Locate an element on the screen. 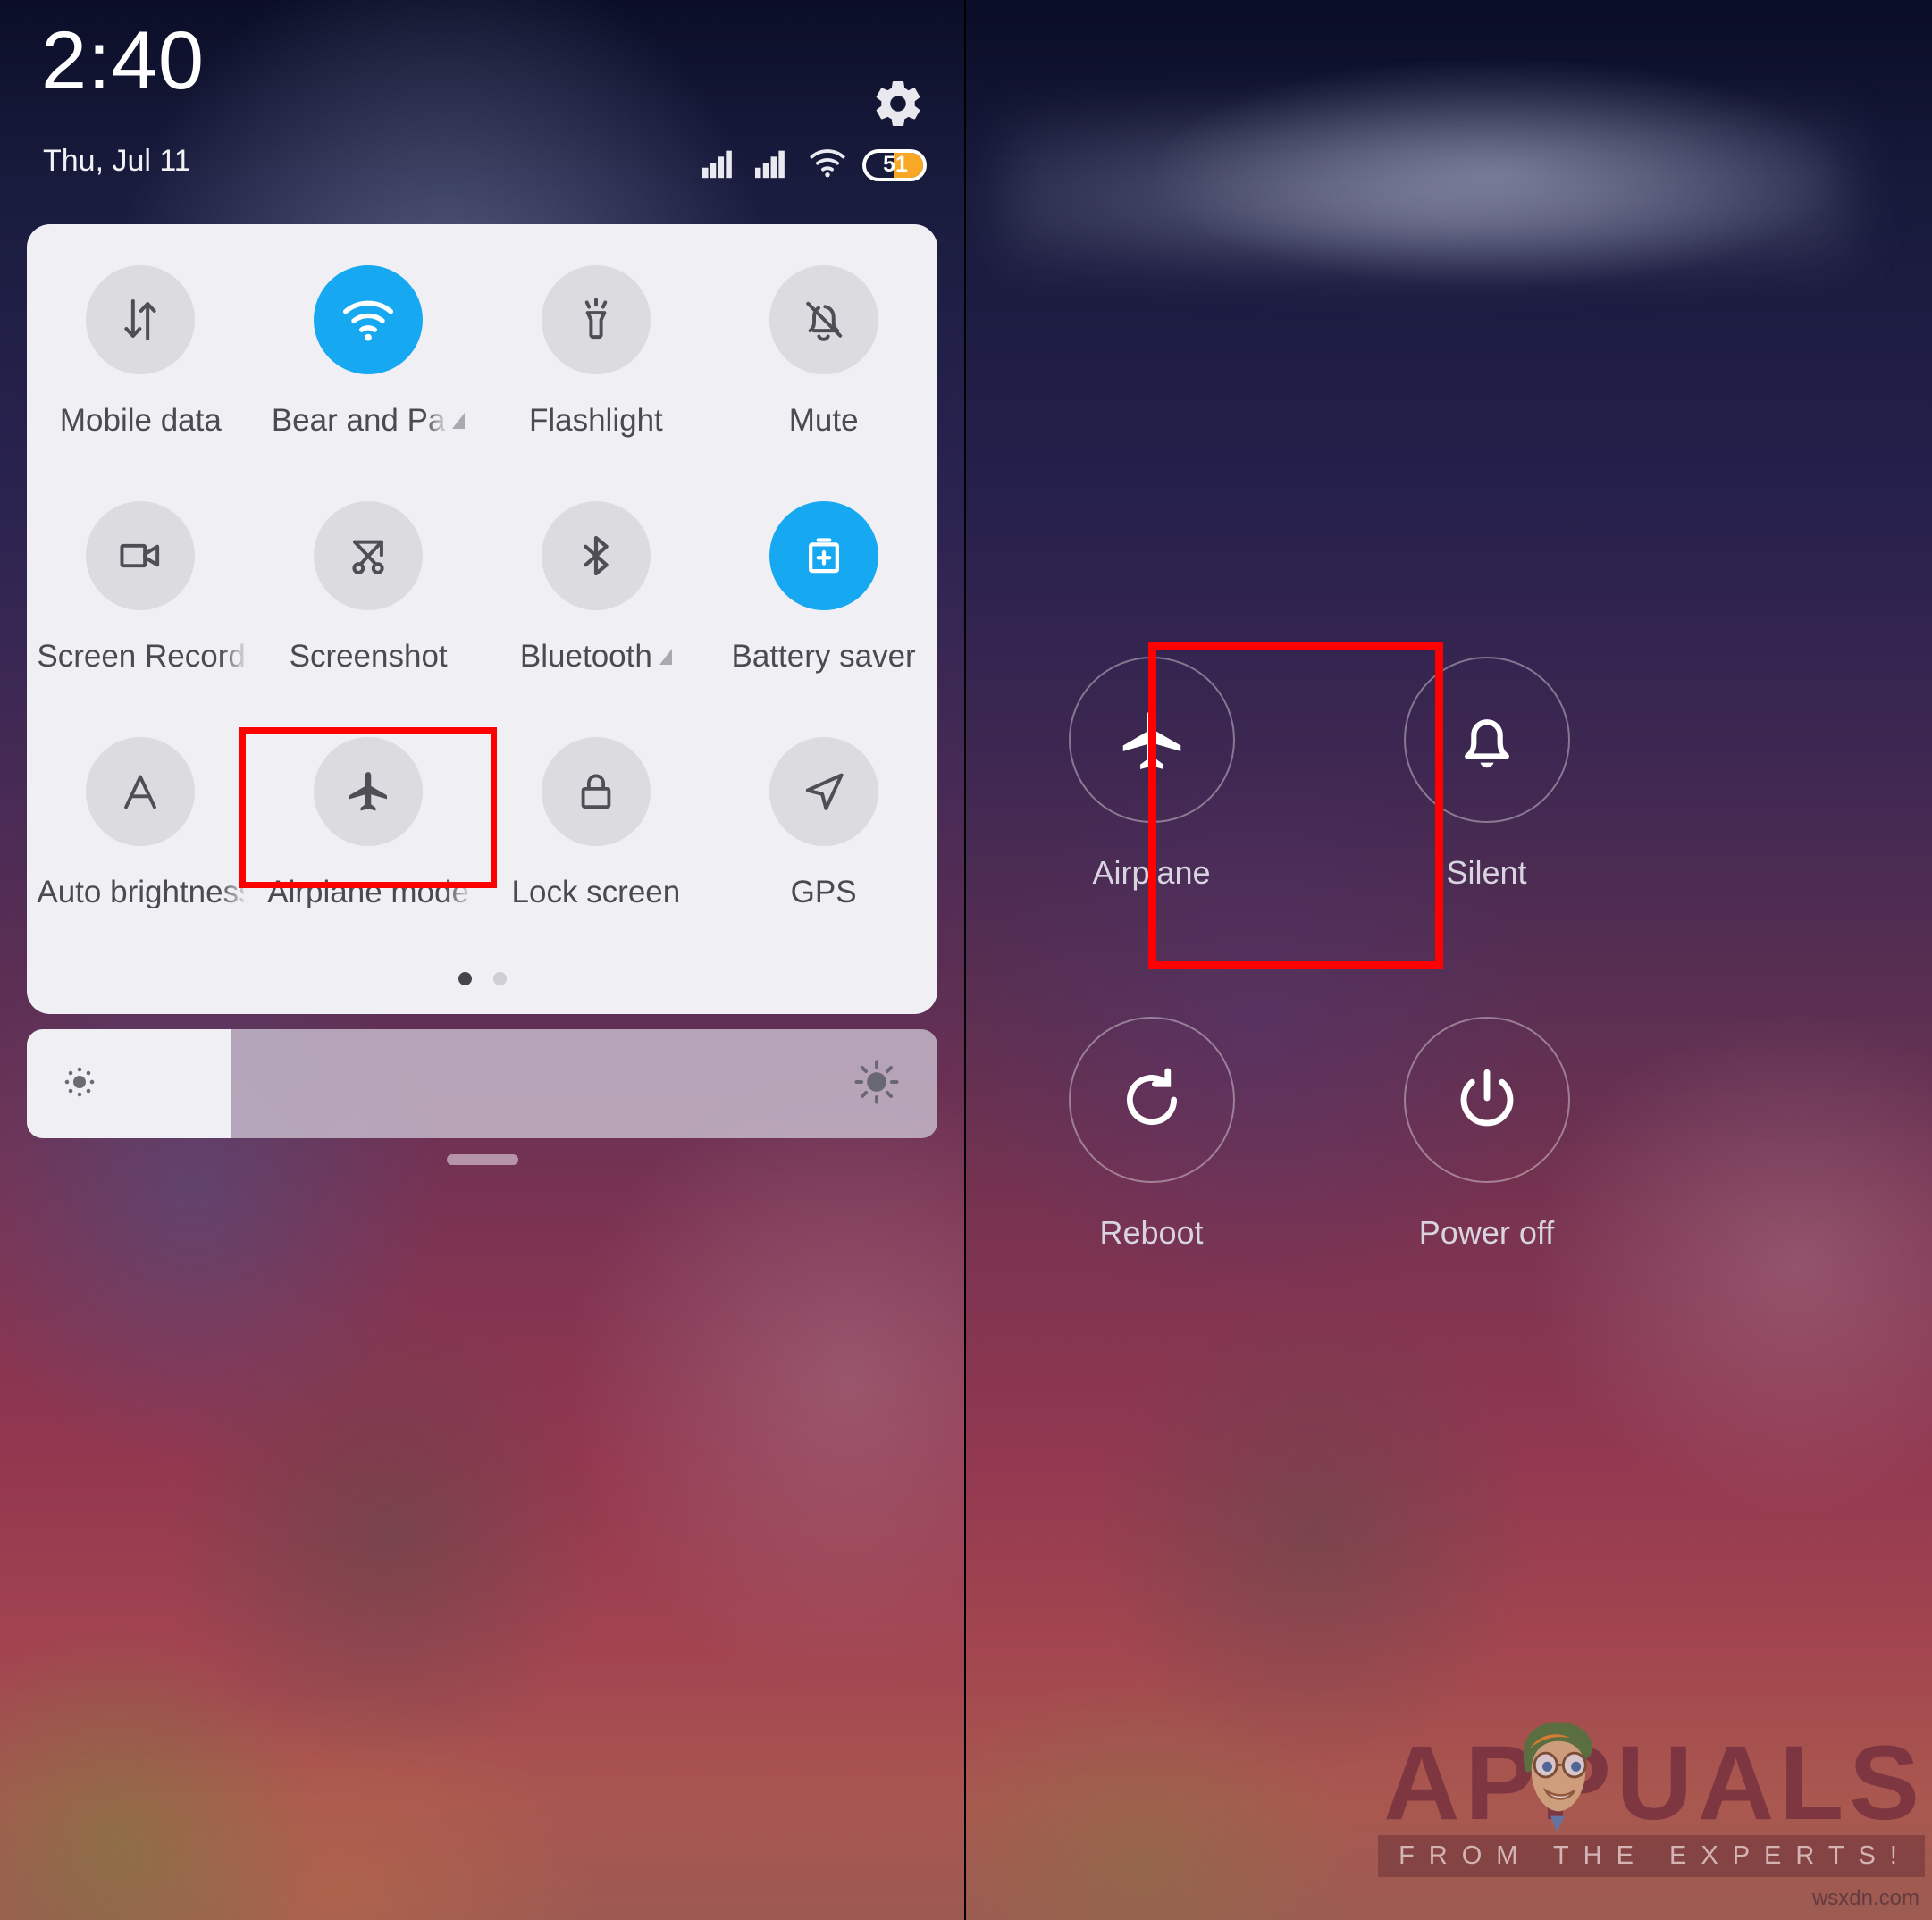 This screenshot has height=1920, width=1932. power-item-reboot: Reboot is located at coordinates (1151, 1197).